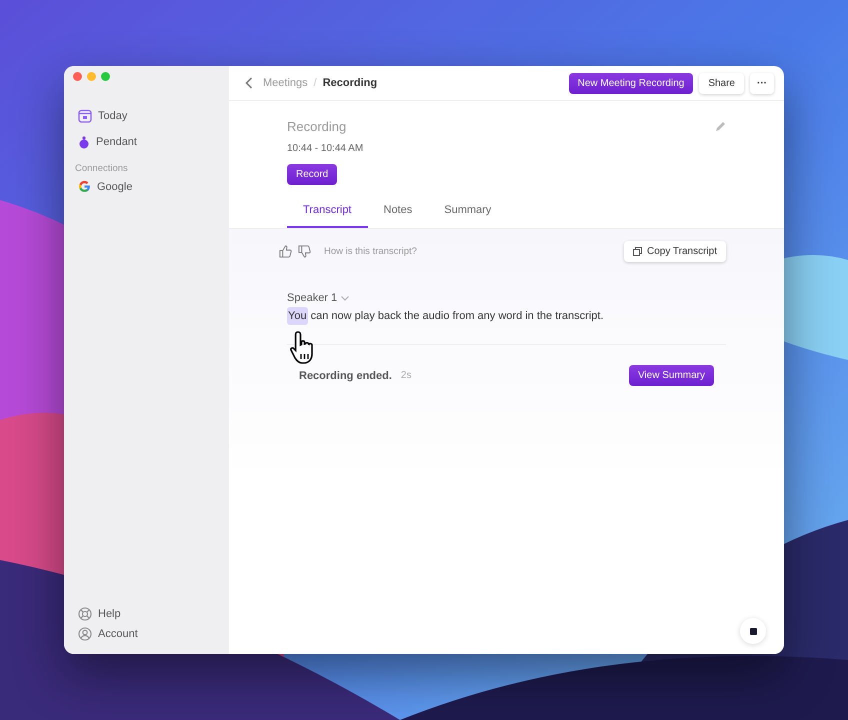 The width and height of the screenshot is (848, 720). What do you see at coordinates (146, 634) in the screenshot?
I see `sidebar-item: Account` at bounding box center [146, 634].